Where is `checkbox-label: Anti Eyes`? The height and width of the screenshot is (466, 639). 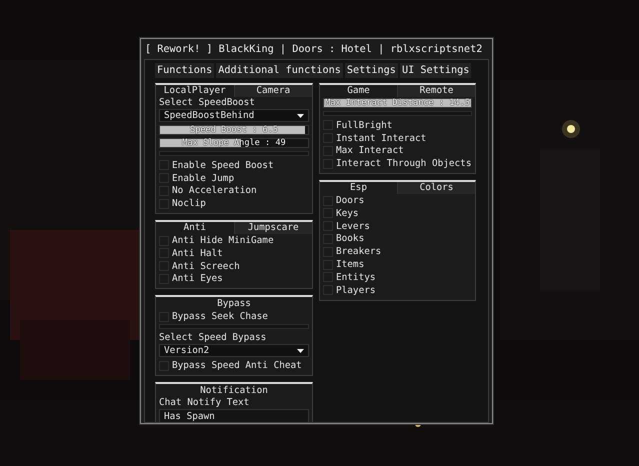 checkbox-label: Anti Eyes is located at coordinates (197, 278).